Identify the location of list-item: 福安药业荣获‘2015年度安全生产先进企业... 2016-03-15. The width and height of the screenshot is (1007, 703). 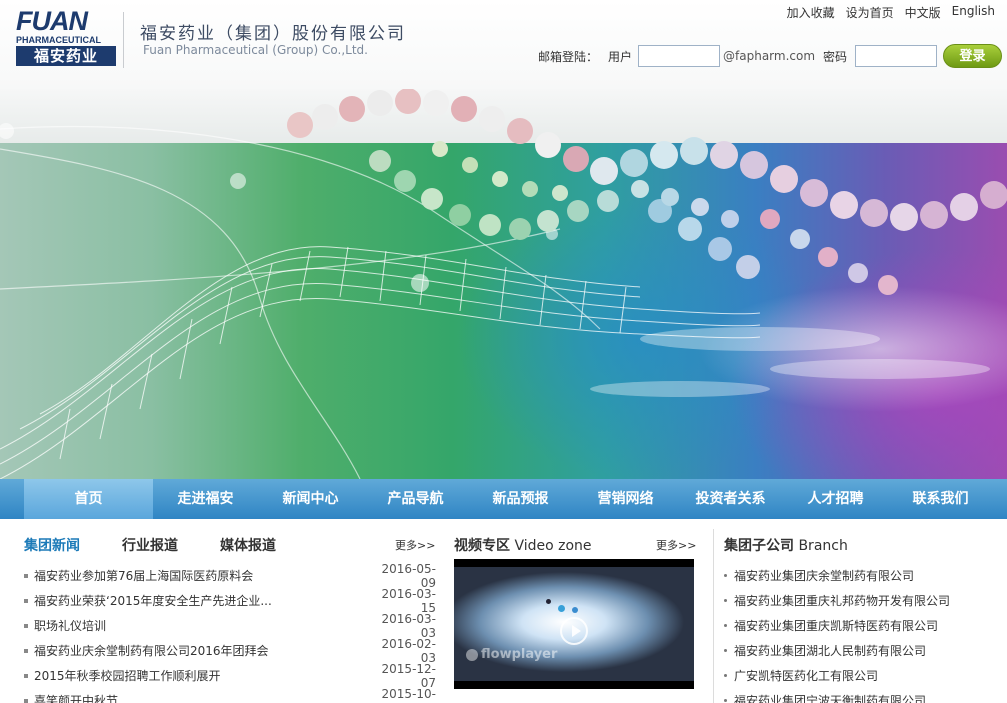
(230, 600).